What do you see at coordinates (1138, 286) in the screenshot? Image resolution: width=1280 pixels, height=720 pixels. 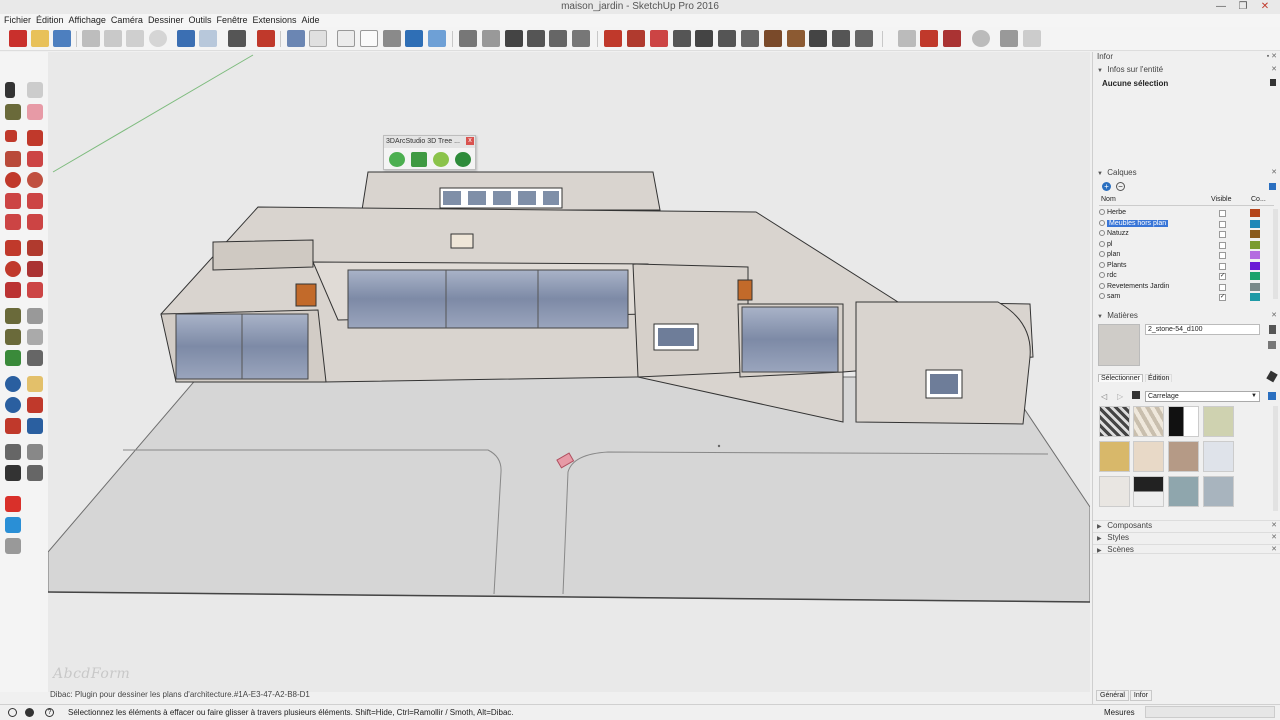 I see `layer-name: Revetements Jardin` at bounding box center [1138, 286].